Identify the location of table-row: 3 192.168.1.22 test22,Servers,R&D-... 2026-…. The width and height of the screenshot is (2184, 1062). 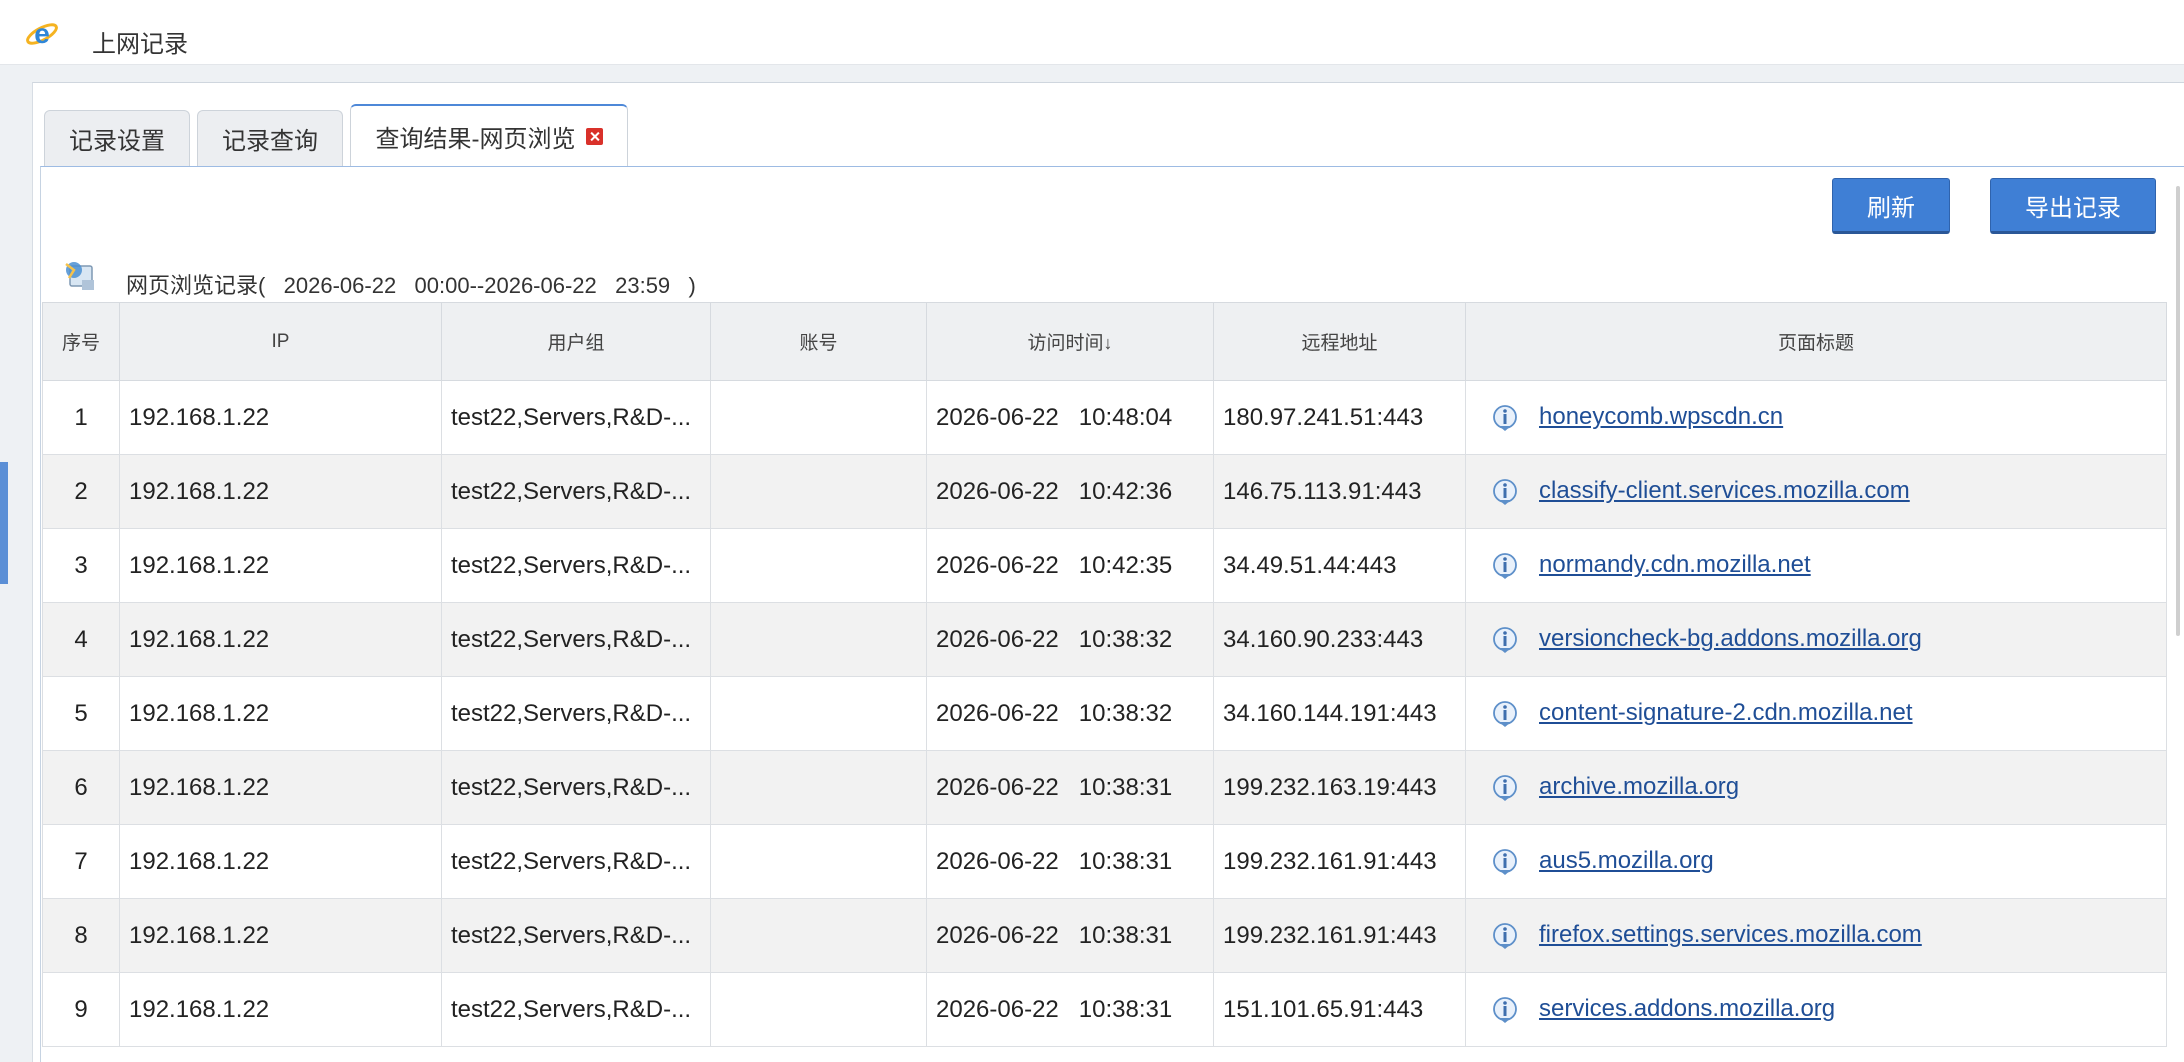
(1104, 565).